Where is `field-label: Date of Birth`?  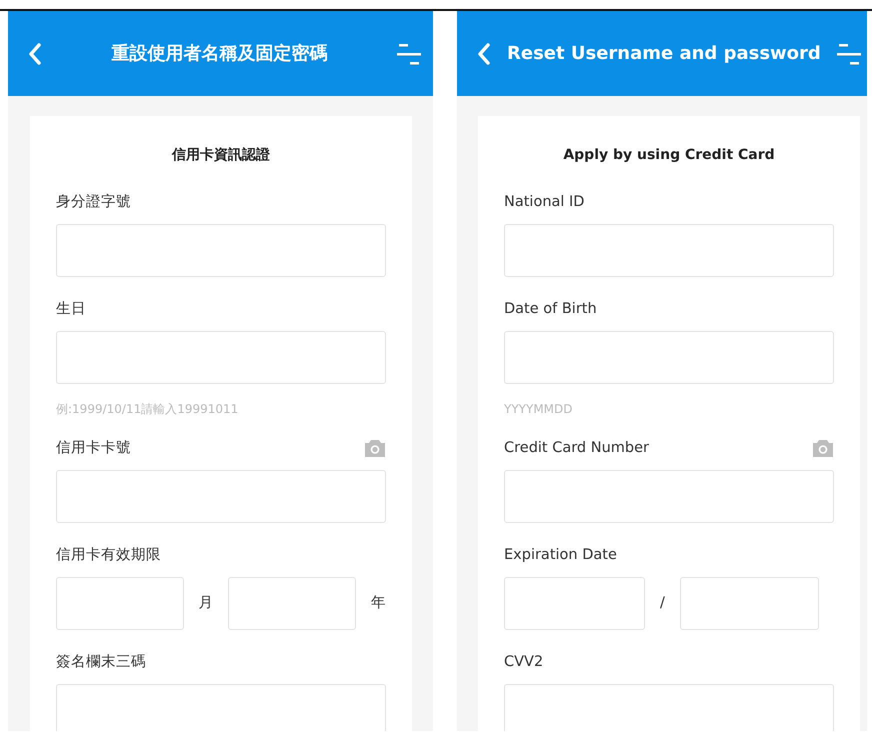
field-label: Date of Birth is located at coordinates (550, 309).